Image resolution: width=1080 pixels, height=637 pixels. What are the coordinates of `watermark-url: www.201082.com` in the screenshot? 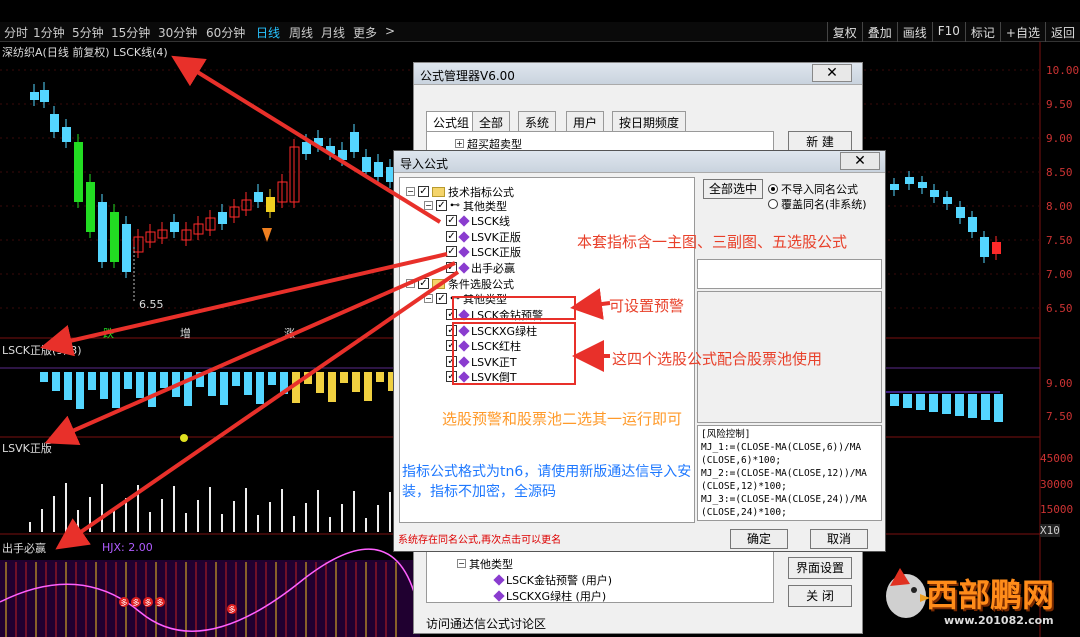 It's located at (999, 620).